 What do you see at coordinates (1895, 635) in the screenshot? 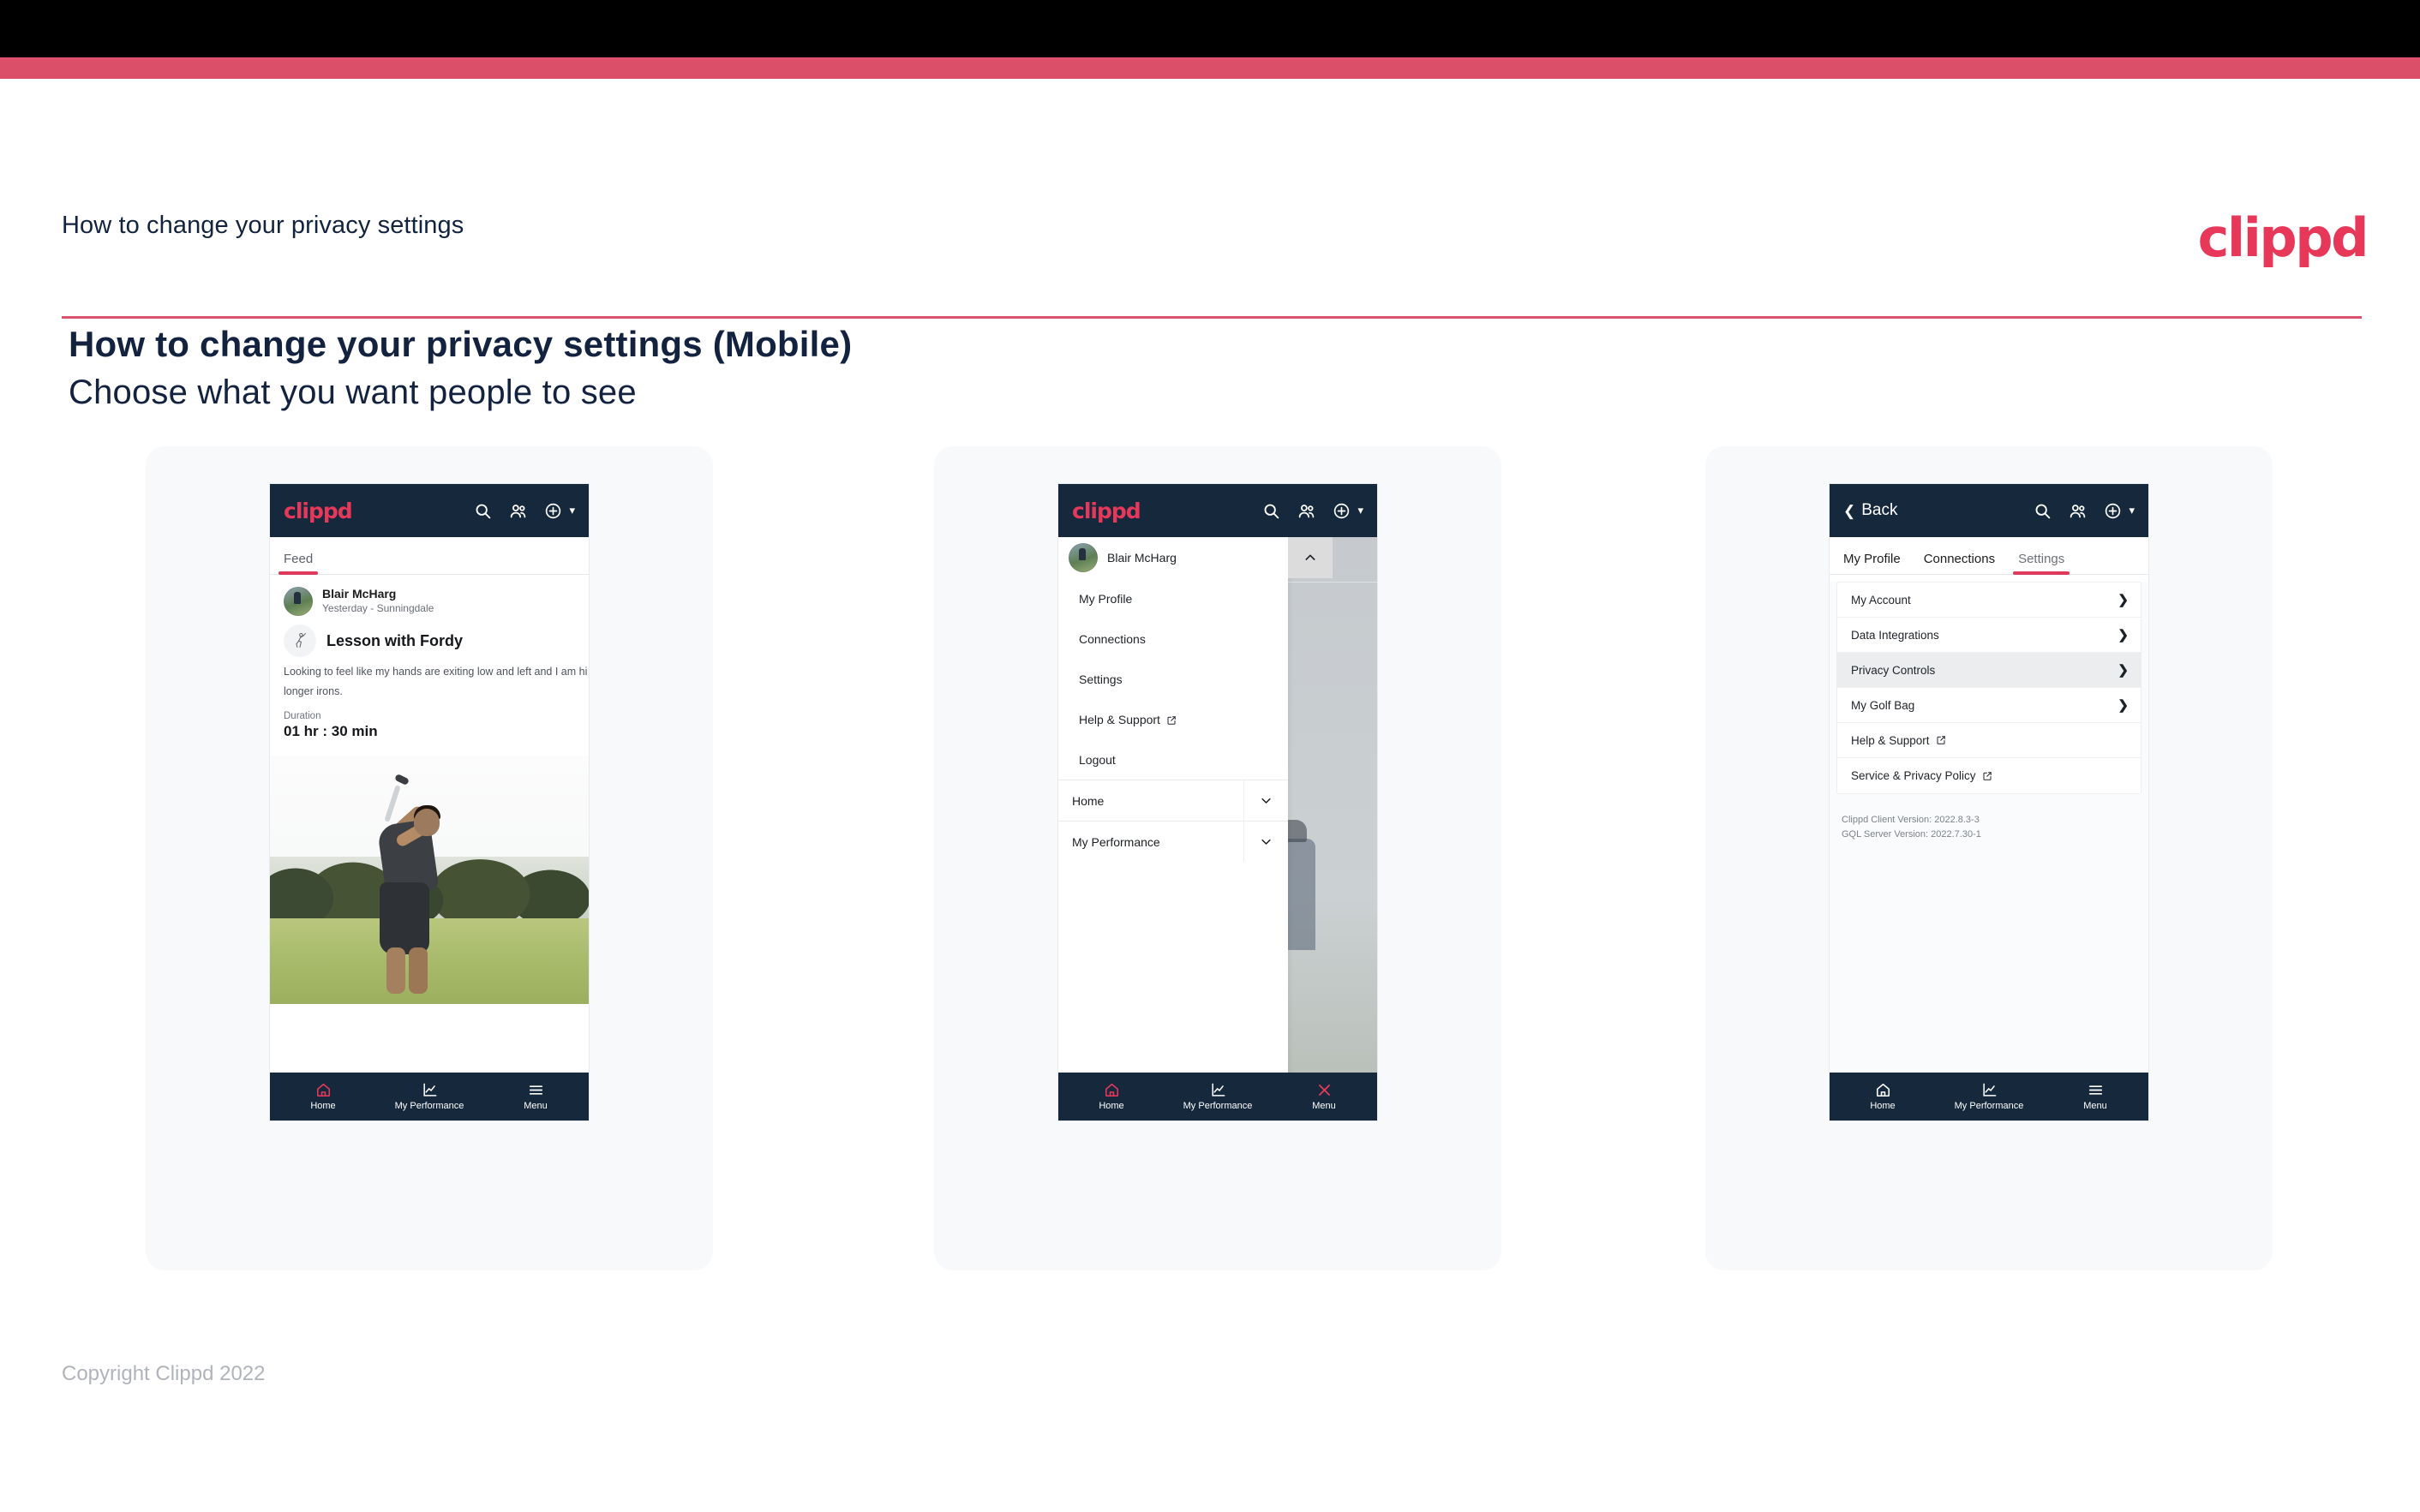
I see `settings-row-label: Data Integrations` at bounding box center [1895, 635].